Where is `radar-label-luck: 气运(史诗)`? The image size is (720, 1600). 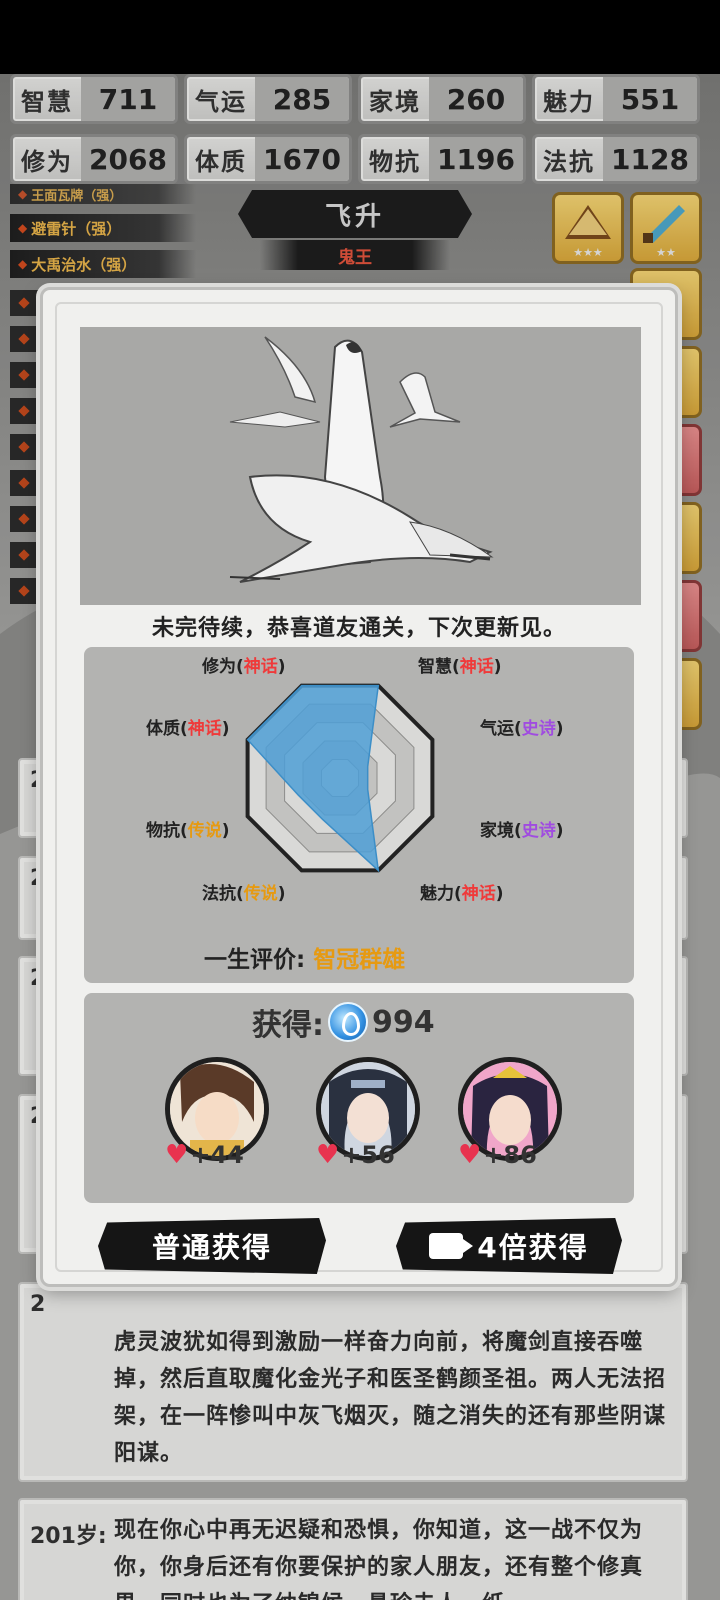 radar-label-luck: 气运(史诗) is located at coordinates (522, 729).